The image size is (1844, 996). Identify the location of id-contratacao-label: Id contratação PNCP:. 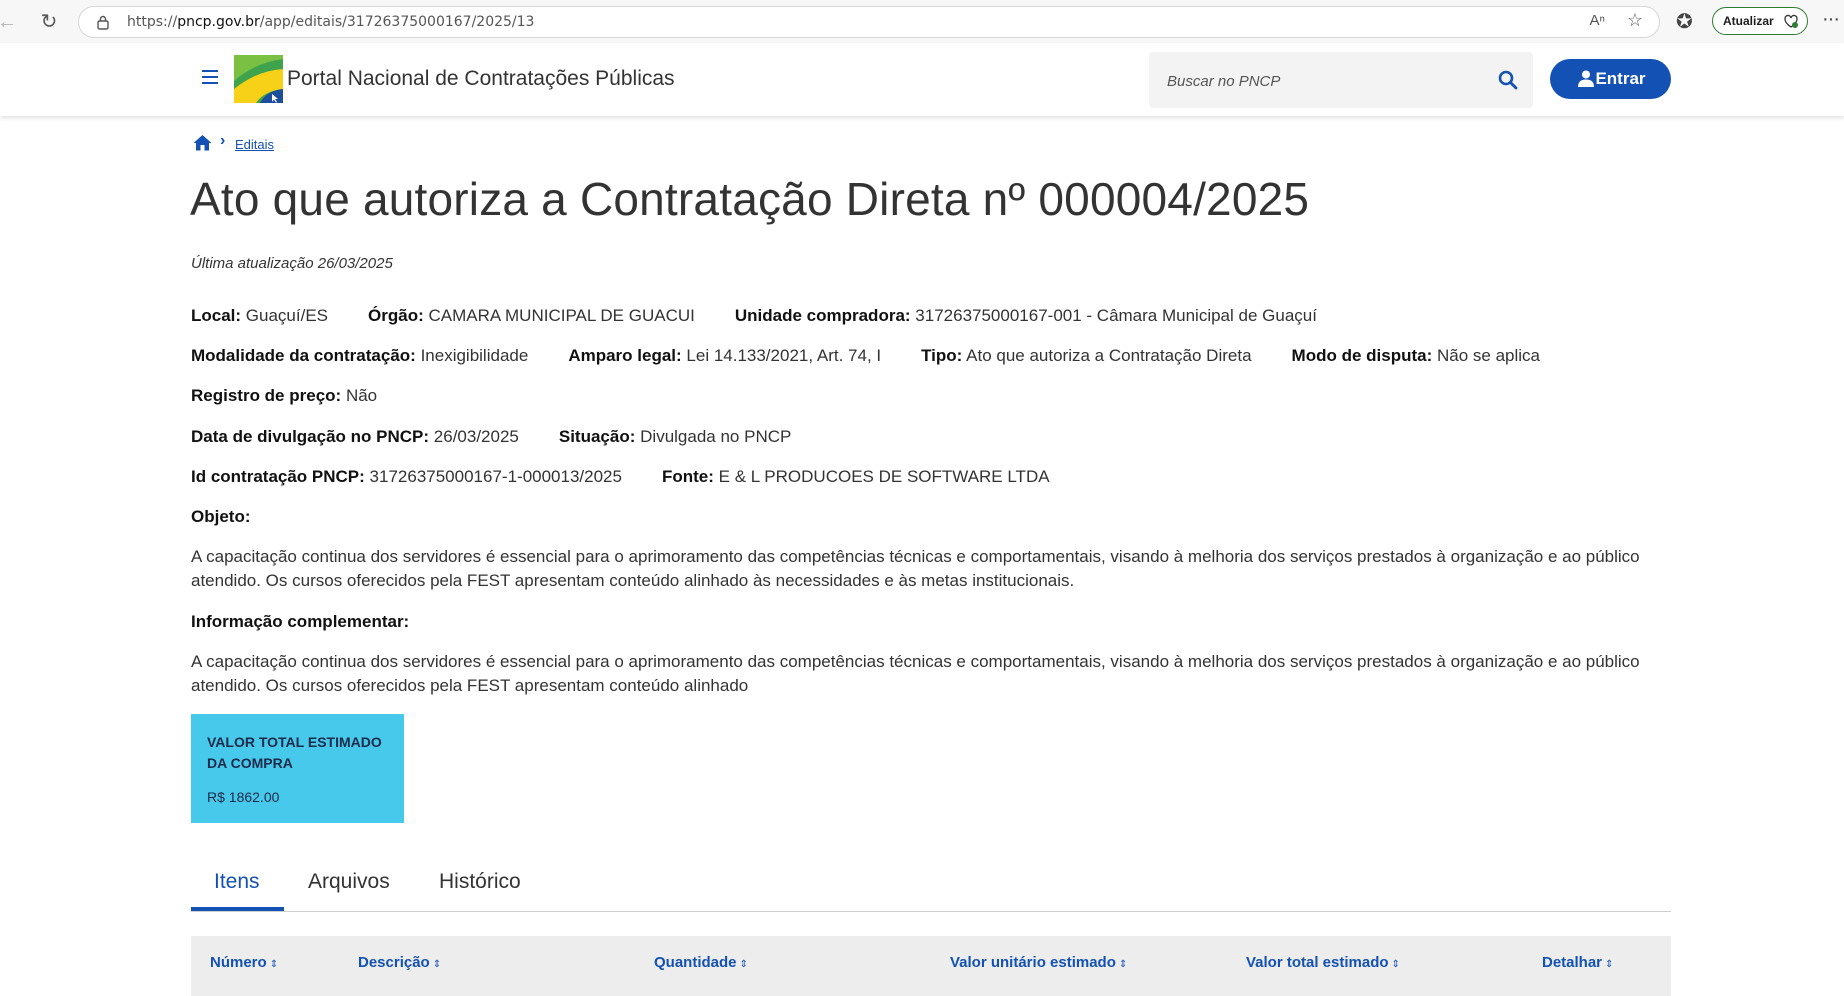
(278, 476).